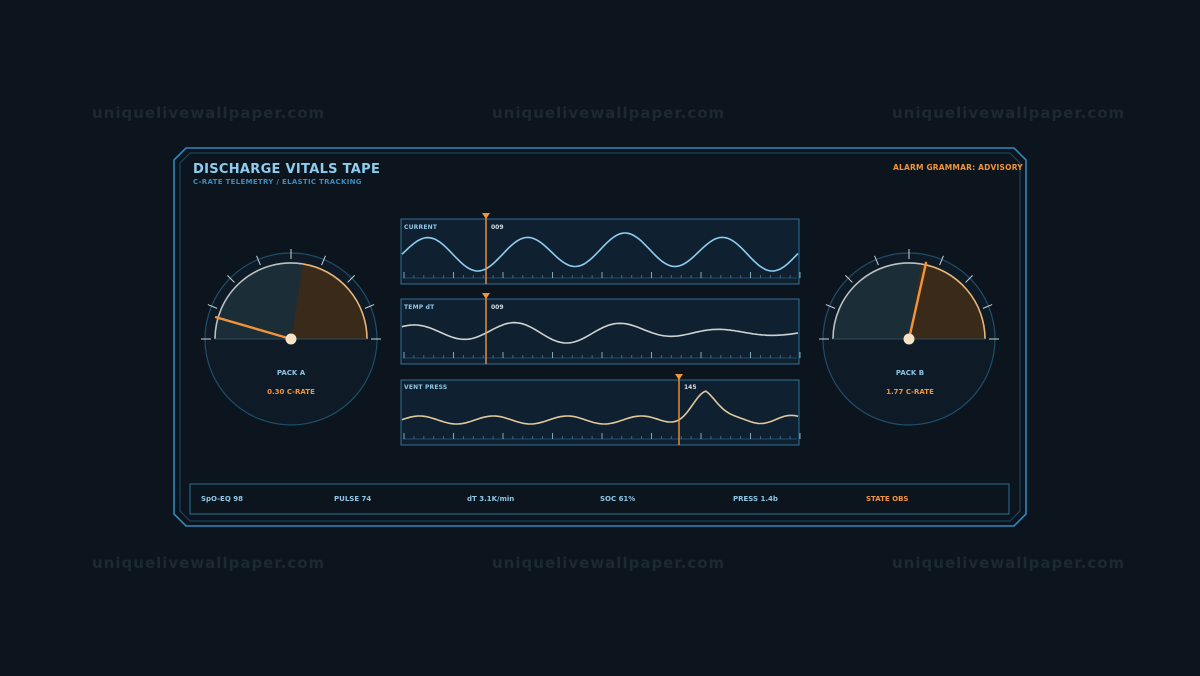 The height and width of the screenshot is (676, 1200). I want to click on tape-vent-marker-value: 145, so click(690, 387).